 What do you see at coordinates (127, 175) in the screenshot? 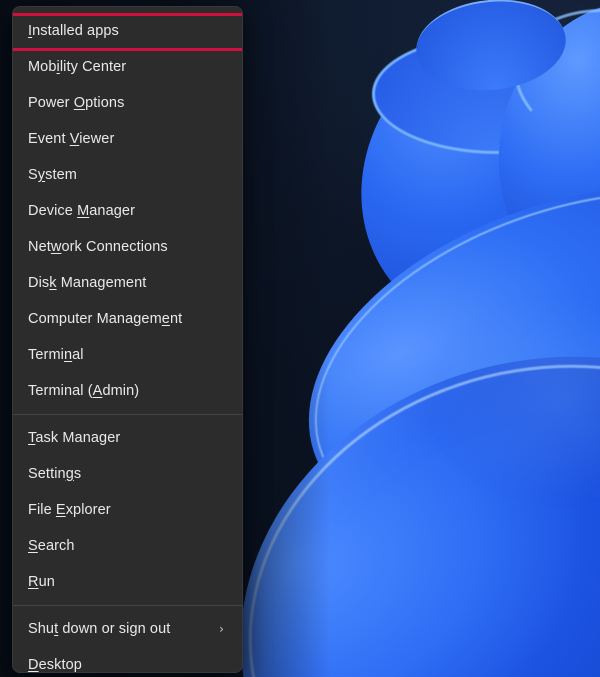
I see `menu-item-system: System` at bounding box center [127, 175].